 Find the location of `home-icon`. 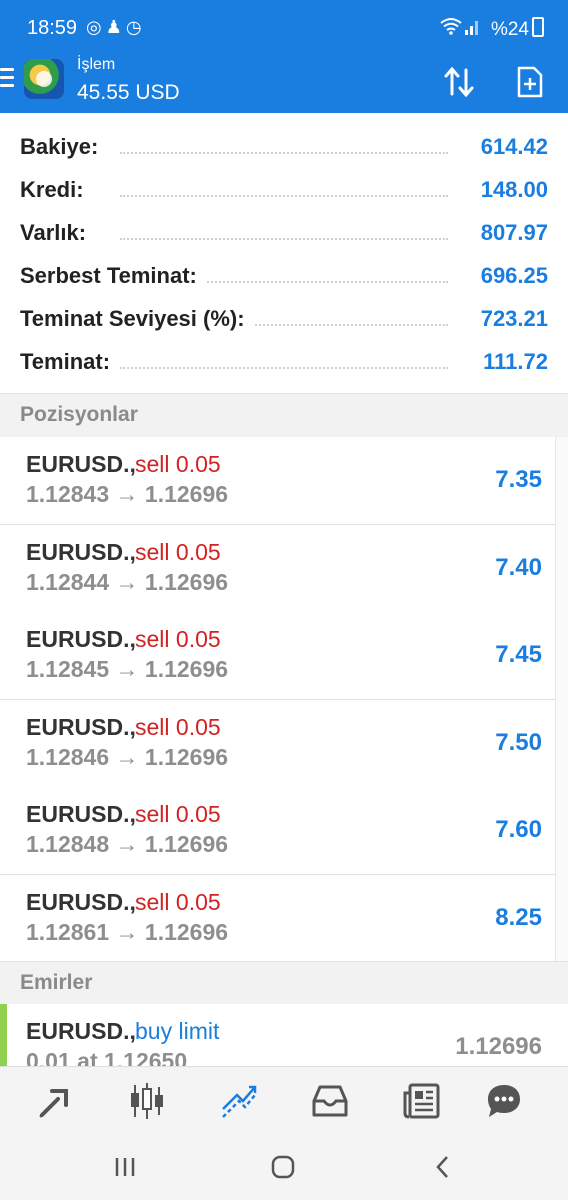

home-icon is located at coordinates (283, 1167).